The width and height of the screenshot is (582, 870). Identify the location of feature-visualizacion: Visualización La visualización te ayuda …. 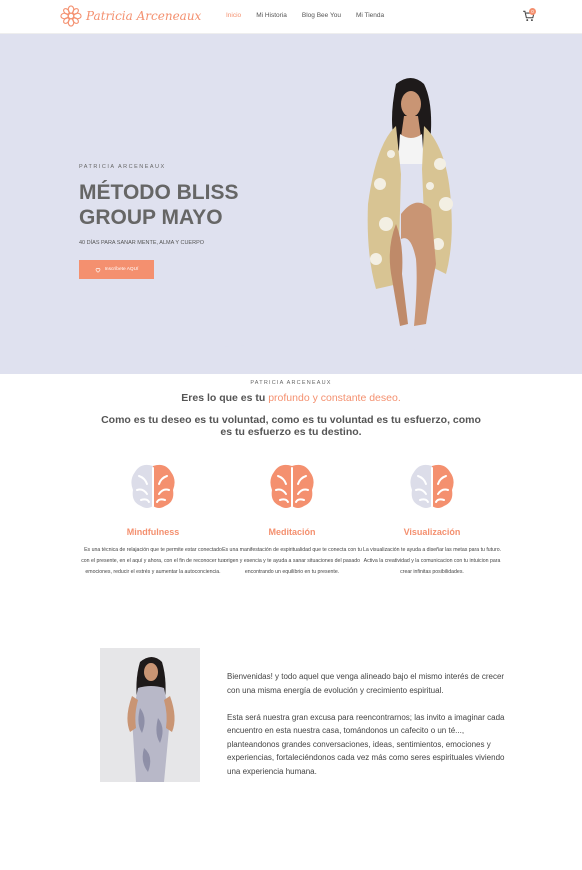
(432, 519).